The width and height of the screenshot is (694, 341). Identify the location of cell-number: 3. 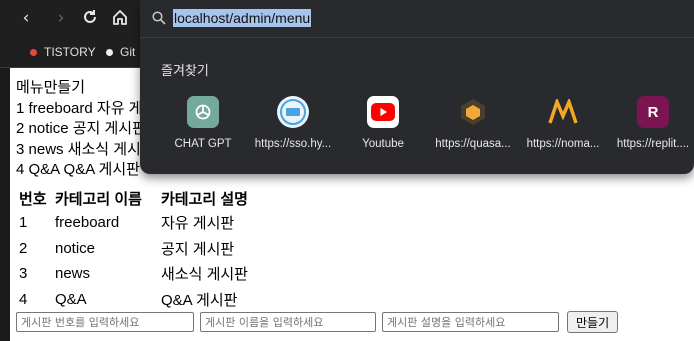
(23, 274).